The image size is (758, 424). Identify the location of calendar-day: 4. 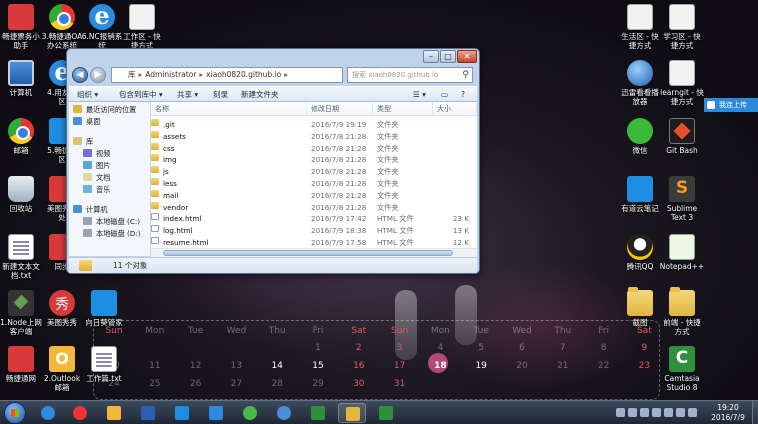
(440, 348).